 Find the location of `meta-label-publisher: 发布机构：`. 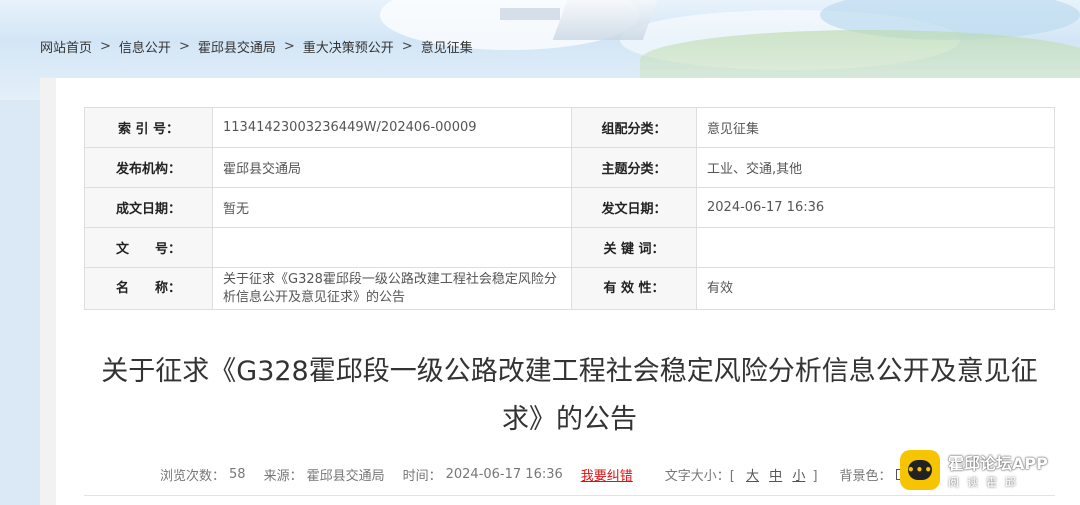

meta-label-publisher: 发布机构： is located at coordinates (148, 167).